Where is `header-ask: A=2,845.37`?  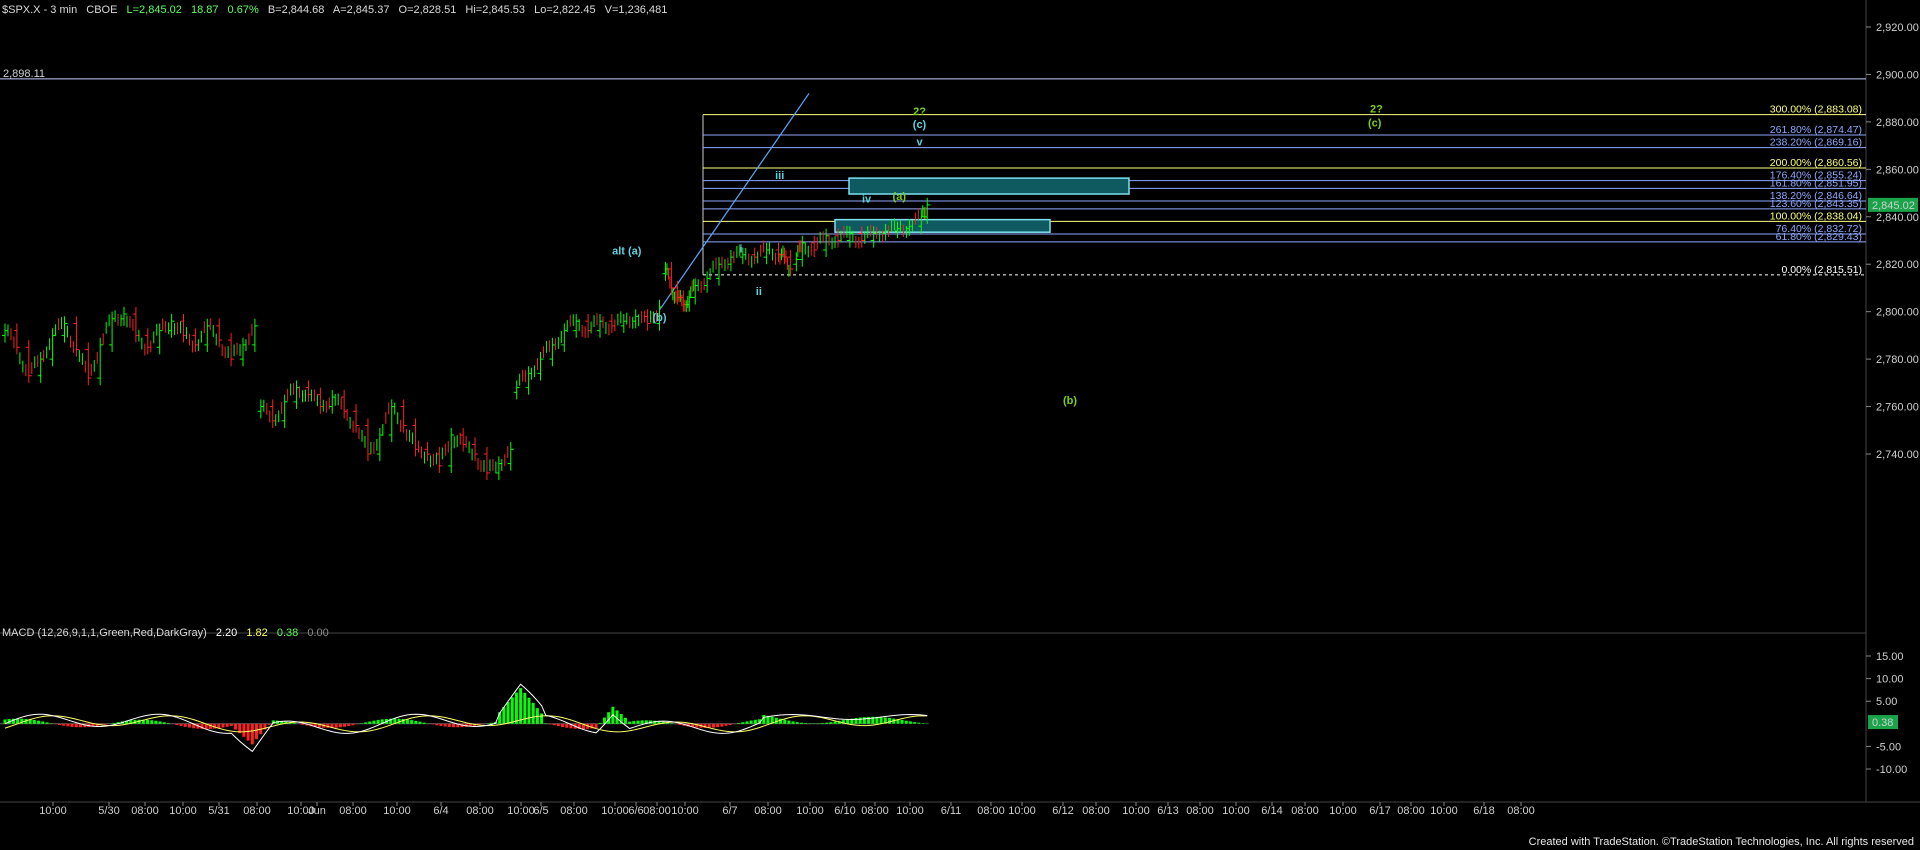
header-ask: A=2,845.37 is located at coordinates (361, 10).